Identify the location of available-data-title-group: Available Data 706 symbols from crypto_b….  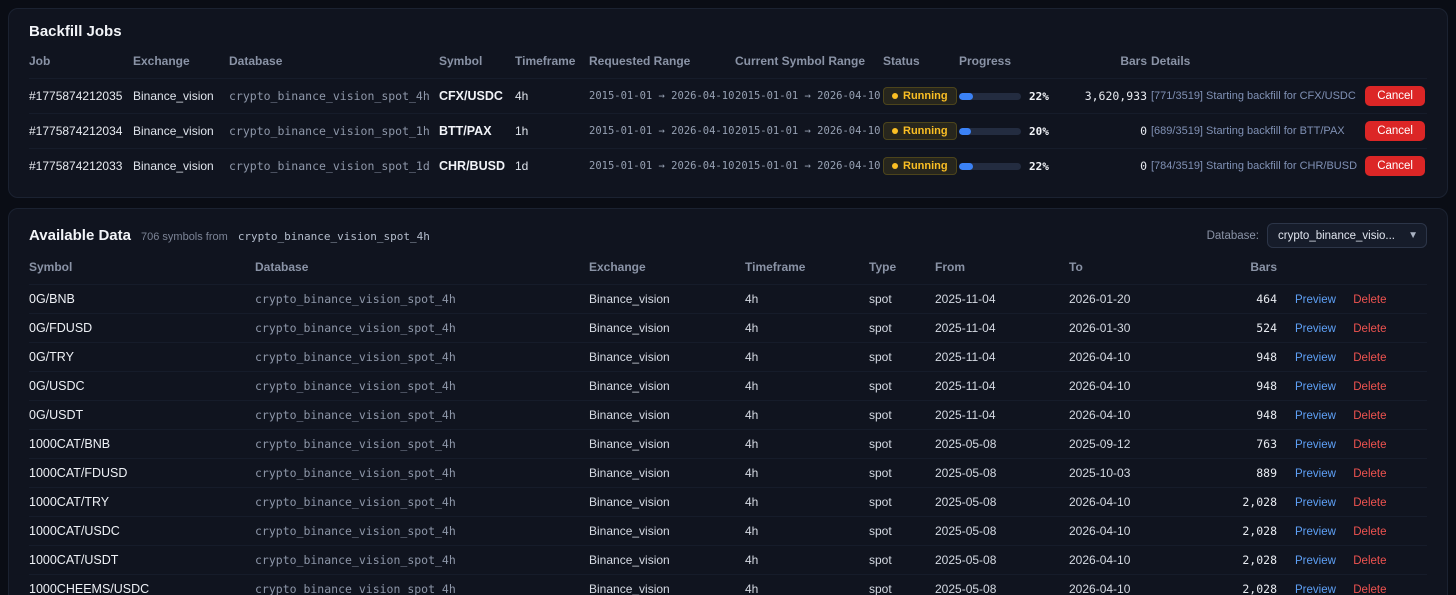
(229, 235).